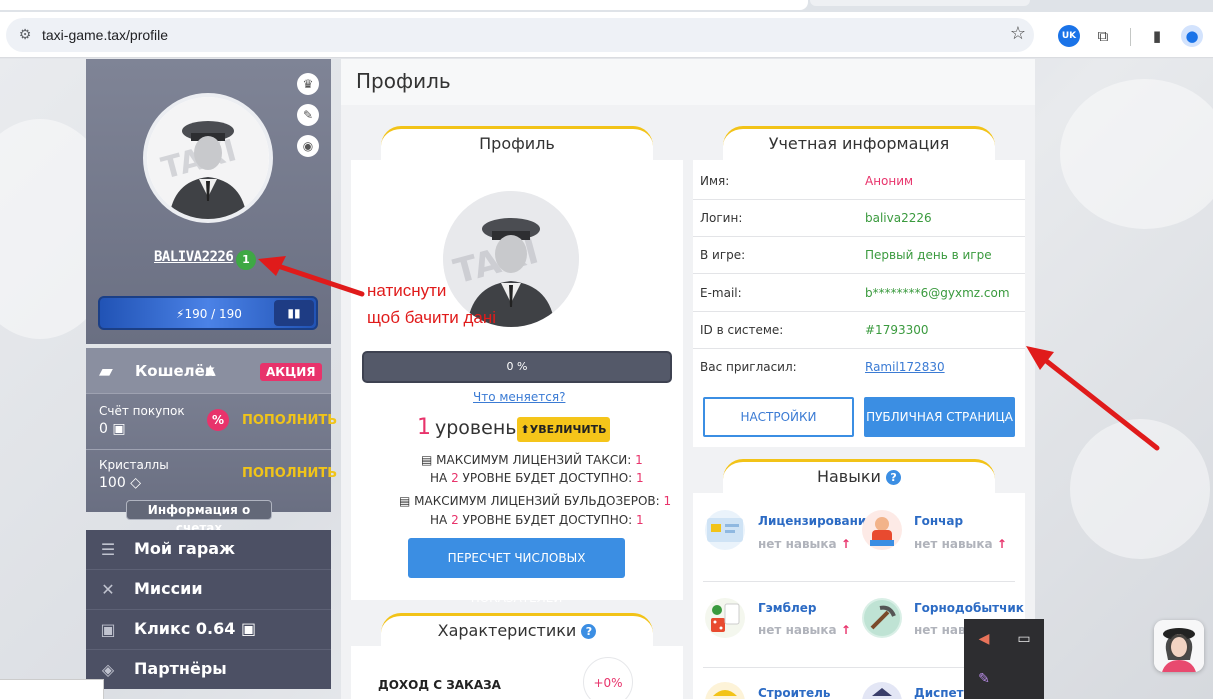  I want to click on info-key: Логин:, so click(721, 218).